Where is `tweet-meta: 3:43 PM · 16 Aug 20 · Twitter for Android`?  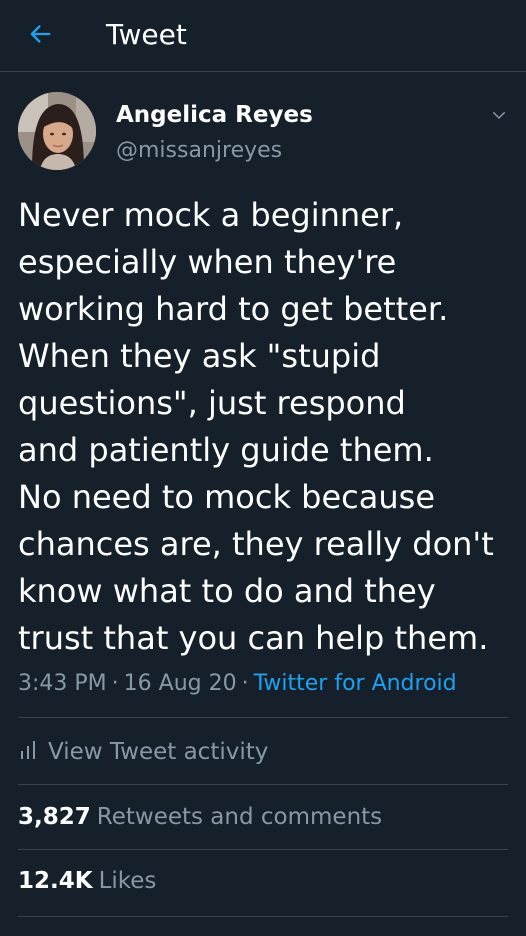
tweet-meta: 3:43 PM · 16 Aug 20 · Twitter for Android is located at coordinates (237, 684).